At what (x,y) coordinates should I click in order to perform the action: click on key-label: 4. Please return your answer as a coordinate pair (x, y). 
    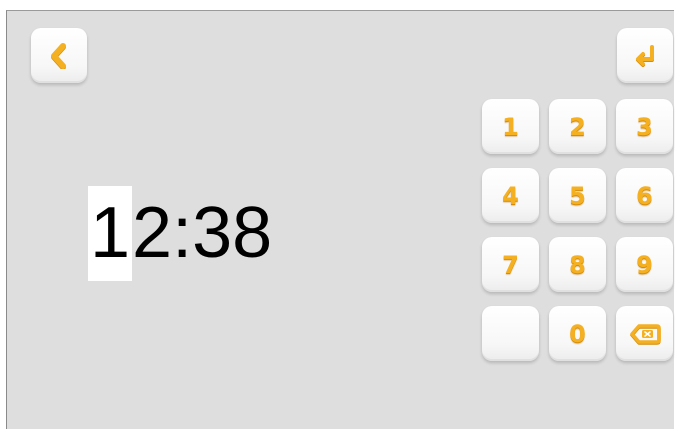
    Looking at the image, I should click on (510, 195).